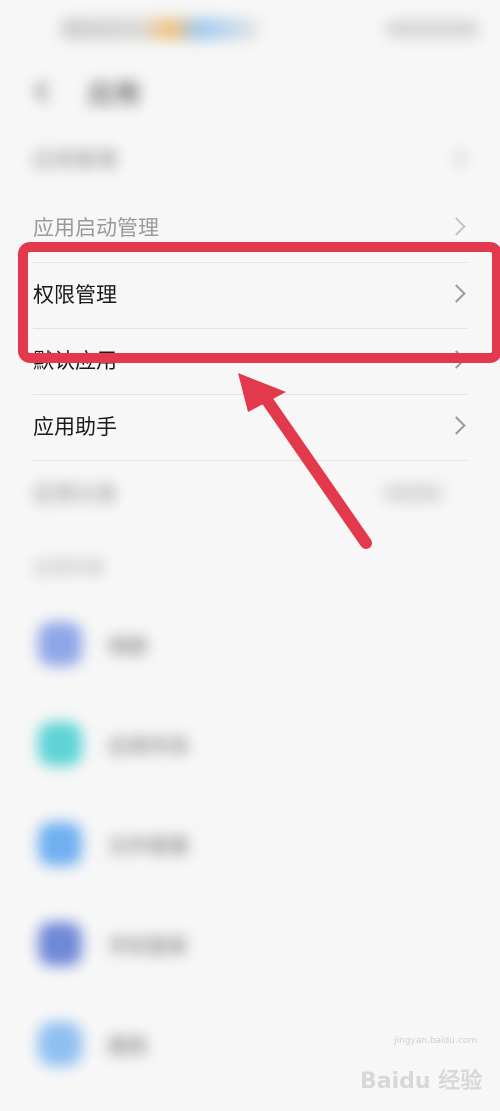  I want to click on watermark: Baidu 经验, so click(425, 1080).